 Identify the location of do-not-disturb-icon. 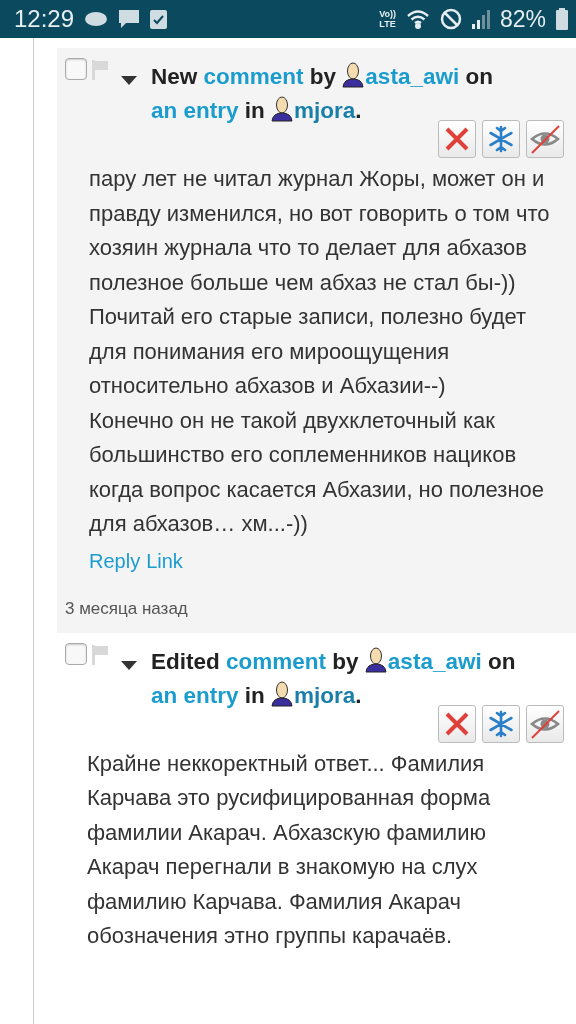
(450, 19).